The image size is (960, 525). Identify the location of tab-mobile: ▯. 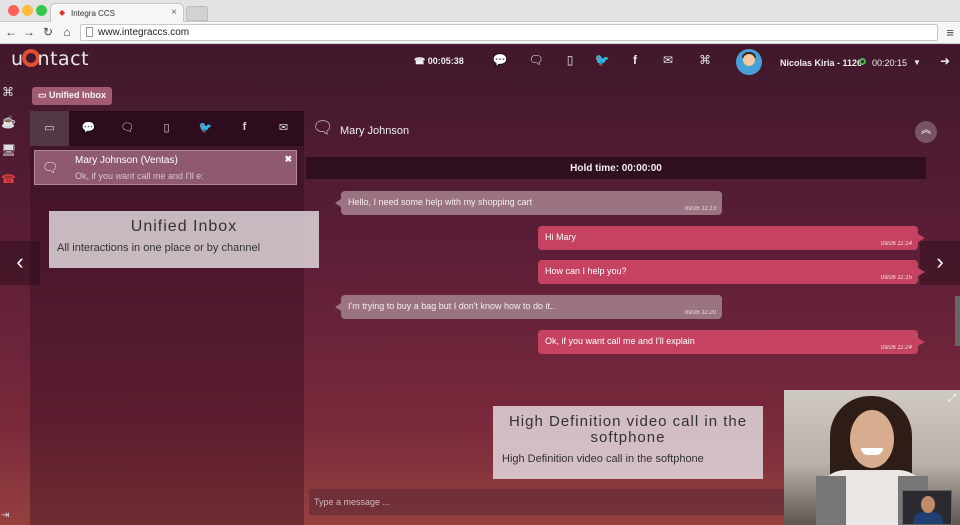
(166, 128).